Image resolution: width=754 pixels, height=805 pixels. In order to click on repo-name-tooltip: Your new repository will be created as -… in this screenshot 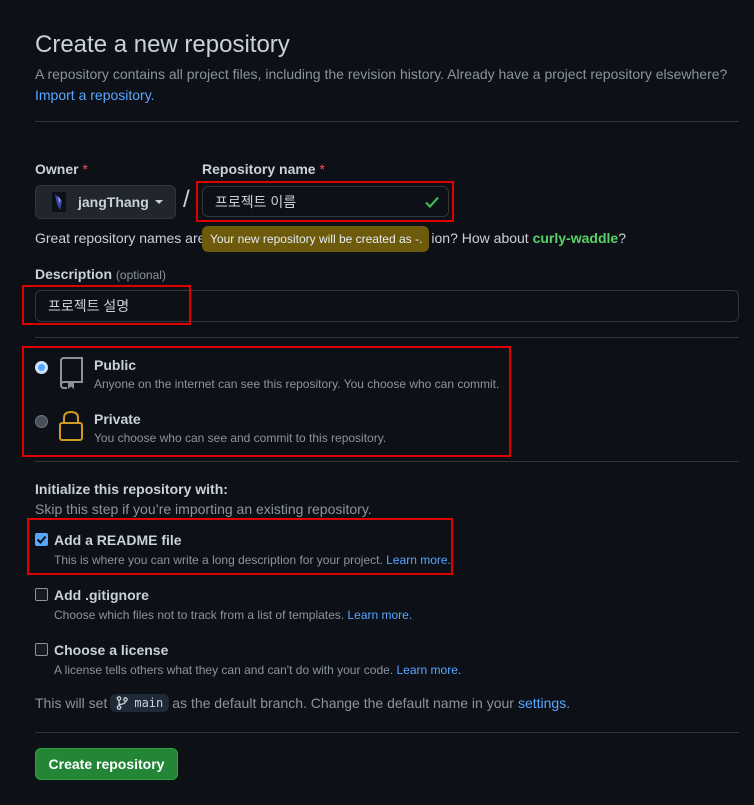, I will do `click(315, 239)`.